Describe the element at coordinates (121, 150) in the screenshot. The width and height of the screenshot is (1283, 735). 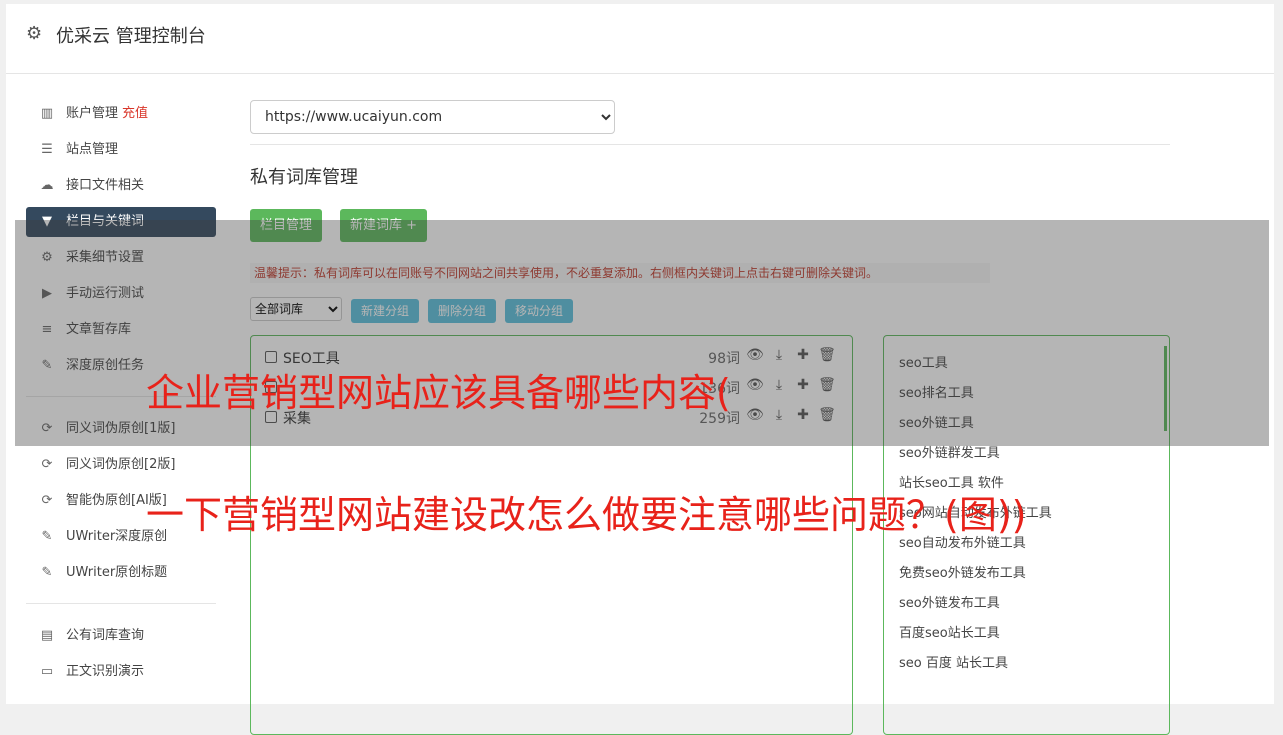
I see `sidebar-item-sites: ☰ 站点管理` at that location.